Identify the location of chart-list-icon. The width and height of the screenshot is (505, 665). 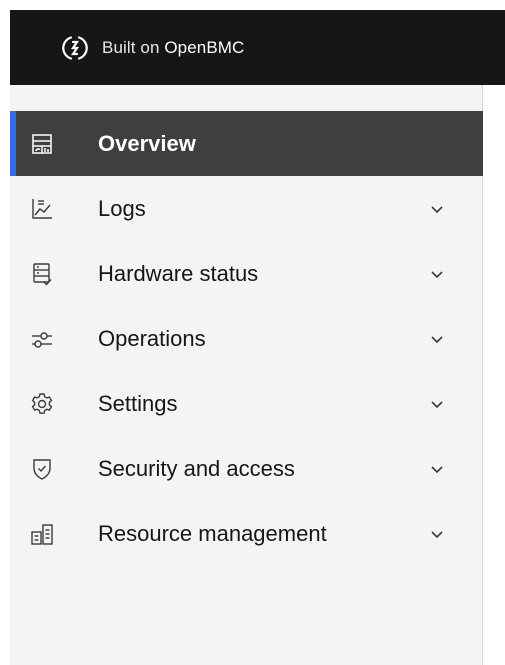
(42, 209).